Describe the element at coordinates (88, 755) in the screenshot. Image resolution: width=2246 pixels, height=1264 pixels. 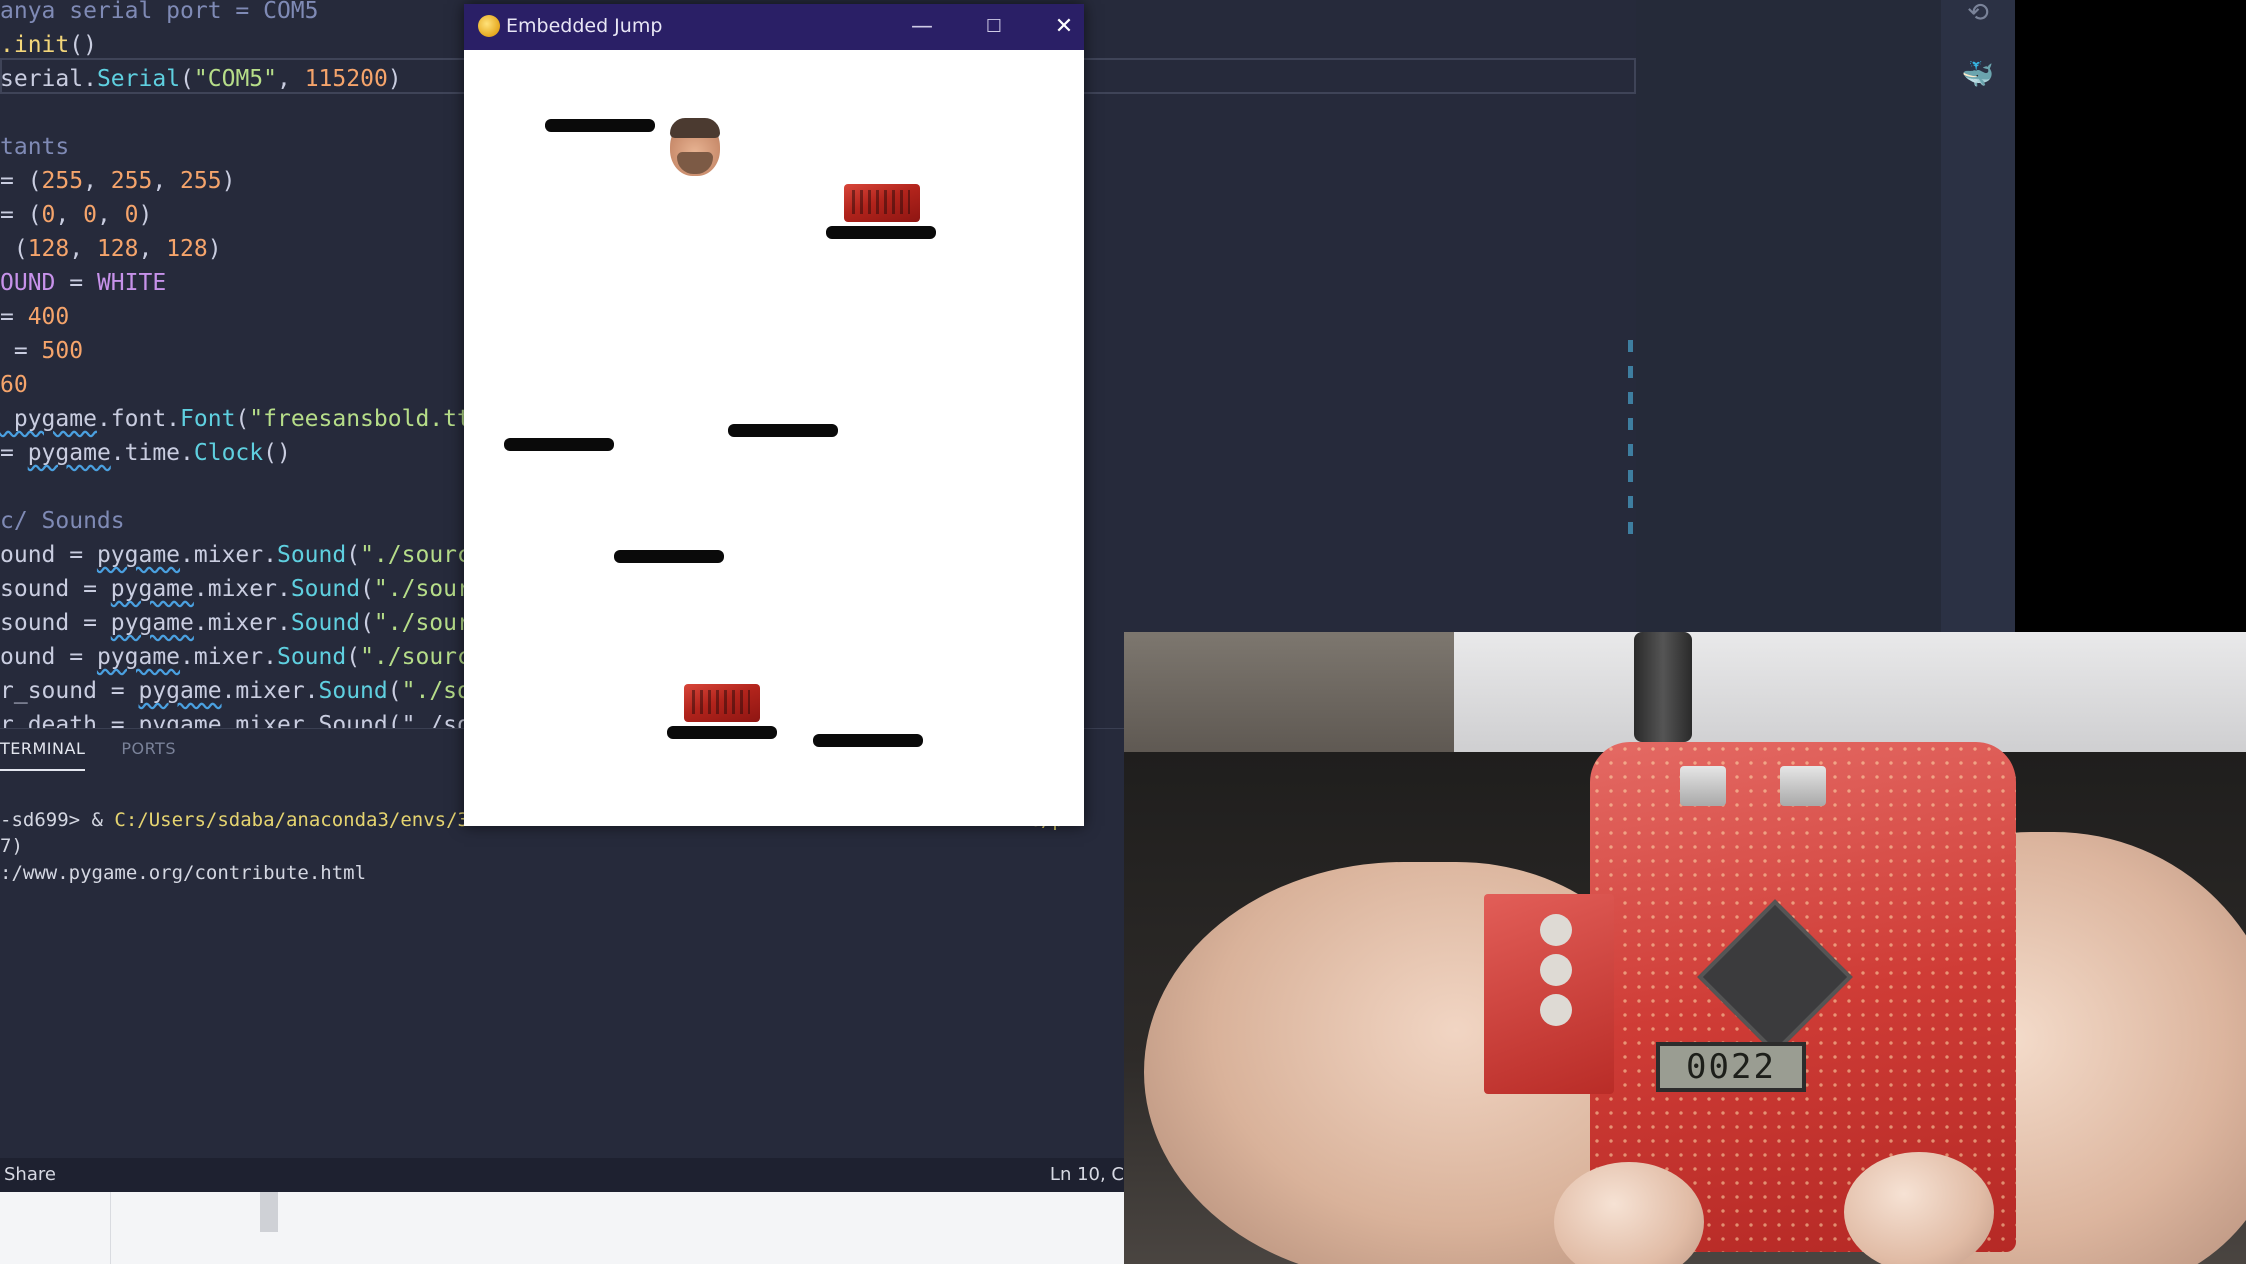
I see `panel-tabs: TERMINAL PORTS` at that location.